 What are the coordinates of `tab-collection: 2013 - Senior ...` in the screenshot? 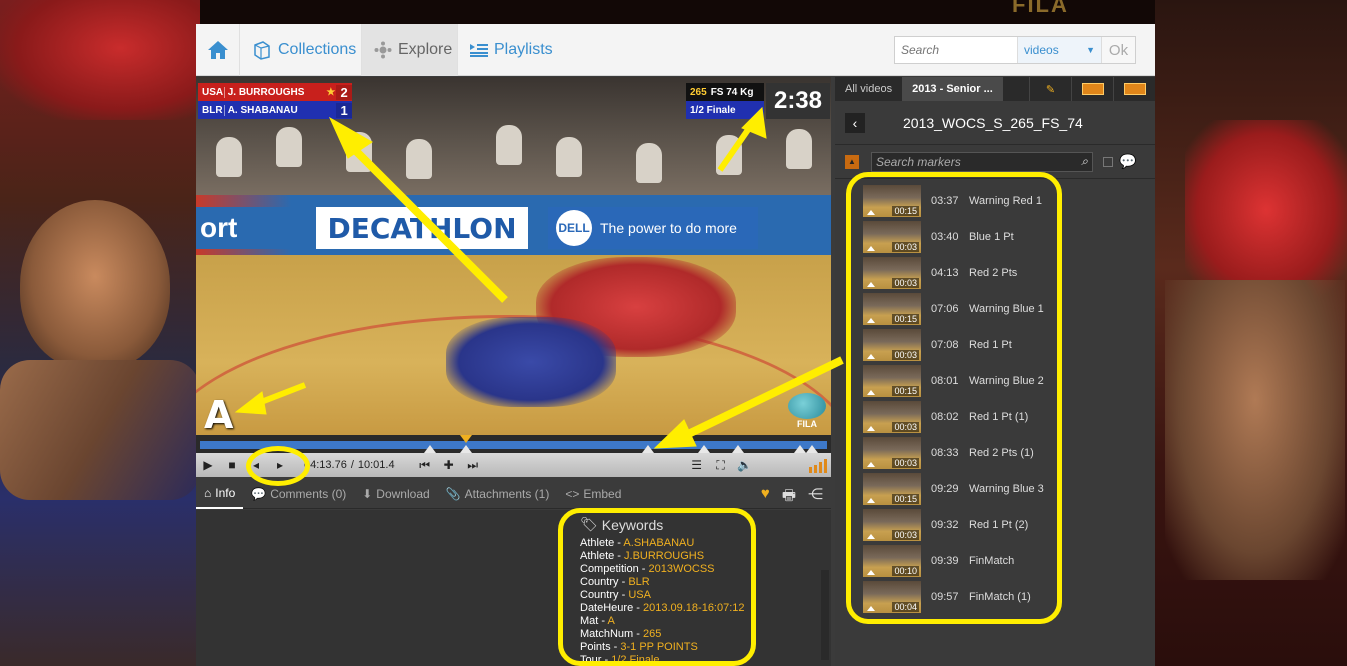 It's located at (952, 89).